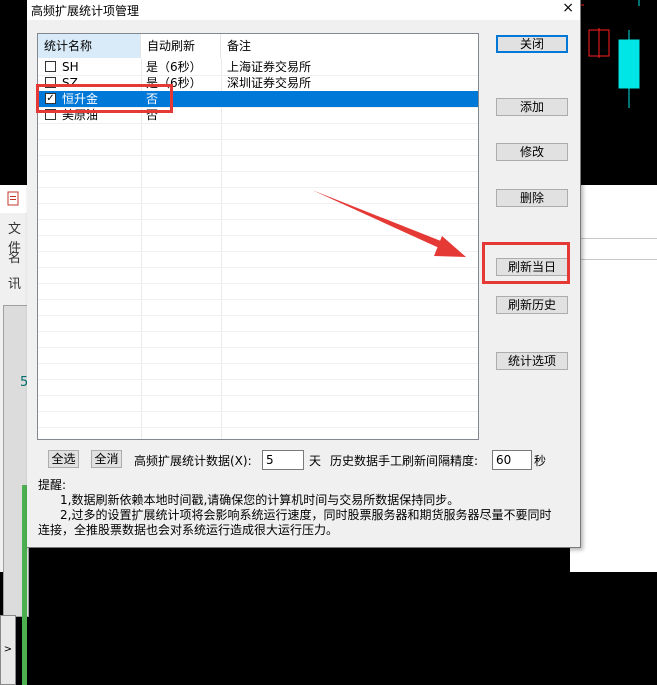 The width and height of the screenshot is (657, 685). What do you see at coordinates (8, 650) in the screenshot?
I see `expand-tab-handle: >` at bounding box center [8, 650].